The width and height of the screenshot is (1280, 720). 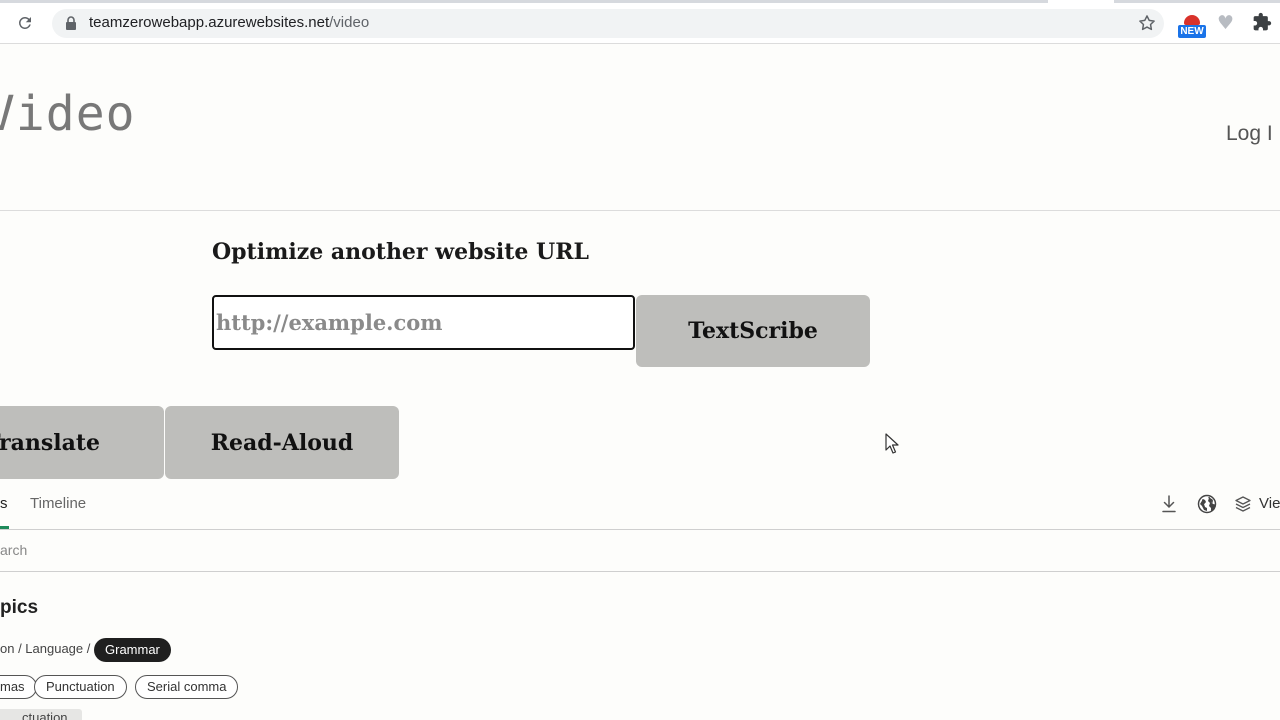 I want to click on search-input: arch, so click(x=13, y=550).